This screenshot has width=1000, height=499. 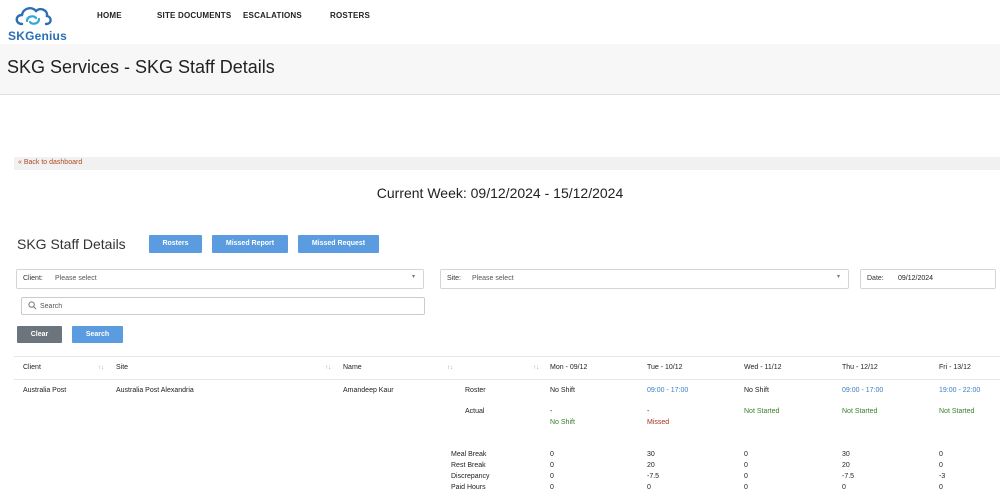 What do you see at coordinates (746, 465) in the screenshot?
I see `wed-rest: 0` at bounding box center [746, 465].